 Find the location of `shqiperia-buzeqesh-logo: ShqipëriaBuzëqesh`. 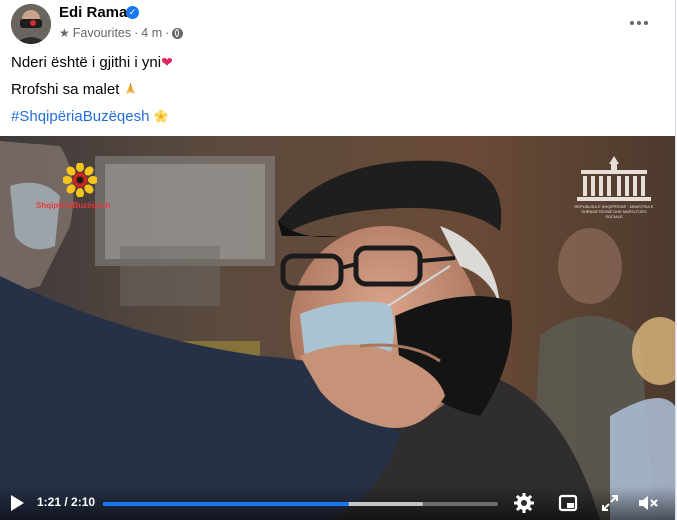

shqiperia-buzeqesh-logo: ShqipëriaBuzëqesh is located at coordinates (90, 193).